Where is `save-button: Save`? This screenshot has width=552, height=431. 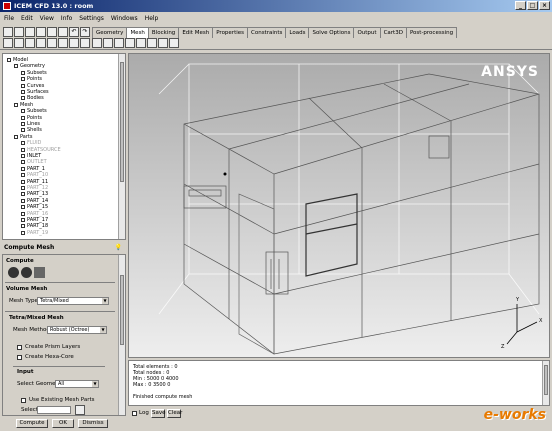
save-button: Save is located at coordinates (158, 413).